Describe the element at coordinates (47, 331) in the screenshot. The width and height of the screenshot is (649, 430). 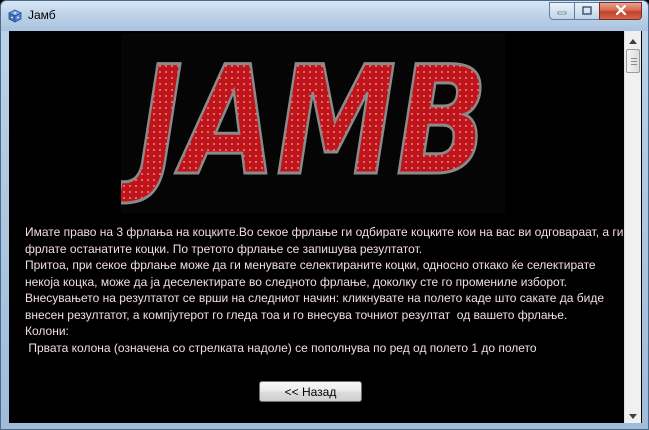
I see `instructions-paragraph: Колони:` at that location.